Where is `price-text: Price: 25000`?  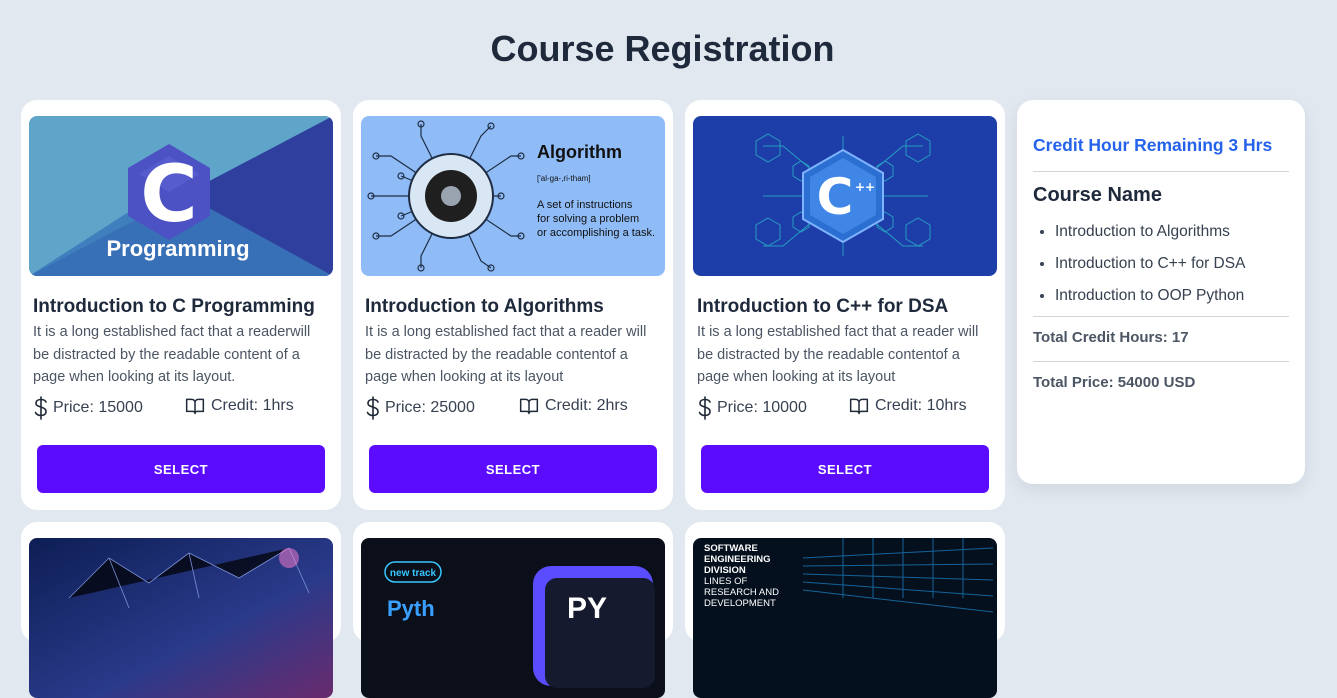
price-text: Price: 25000 is located at coordinates (430, 407).